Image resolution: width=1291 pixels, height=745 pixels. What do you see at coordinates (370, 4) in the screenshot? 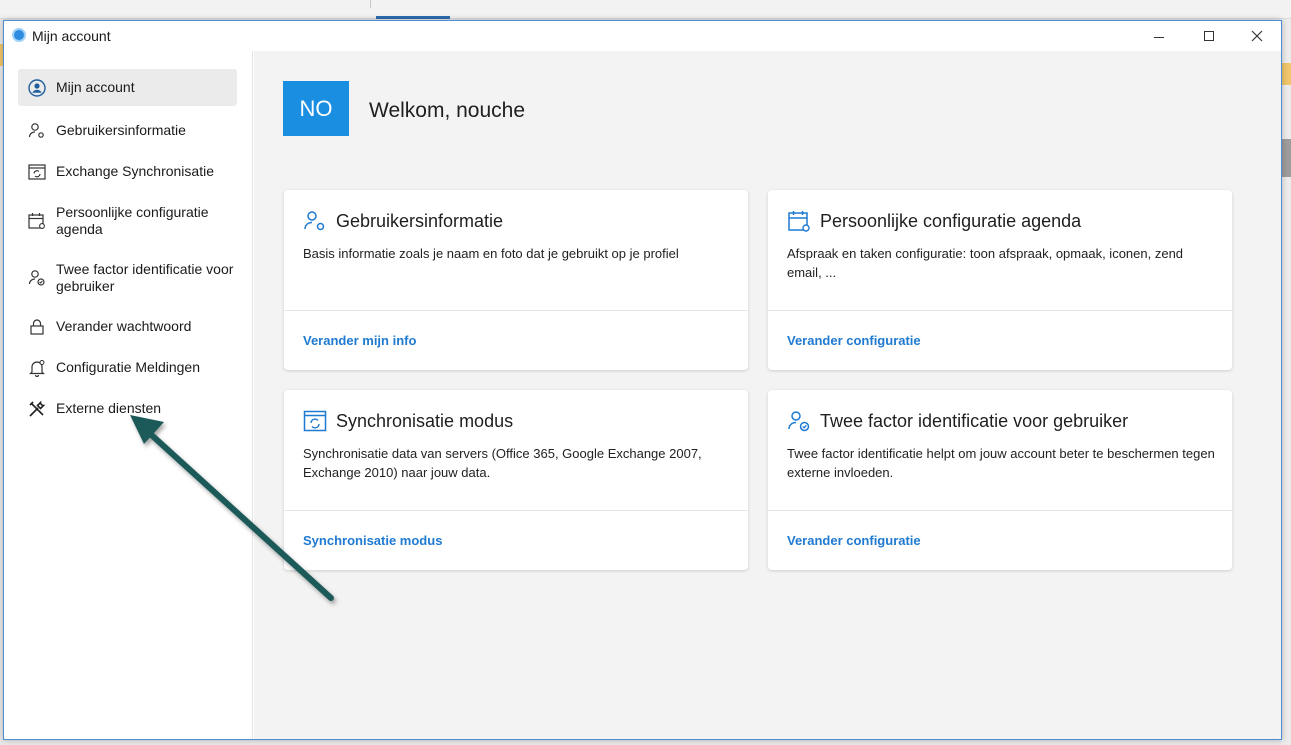
I see `background-divider` at bounding box center [370, 4].